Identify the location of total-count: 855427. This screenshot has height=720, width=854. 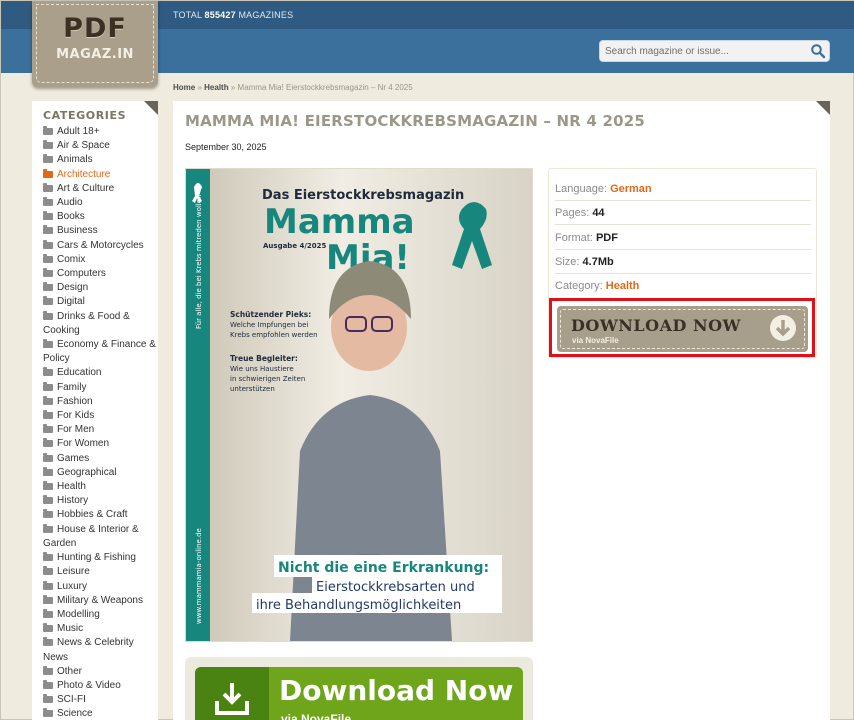
(220, 15).